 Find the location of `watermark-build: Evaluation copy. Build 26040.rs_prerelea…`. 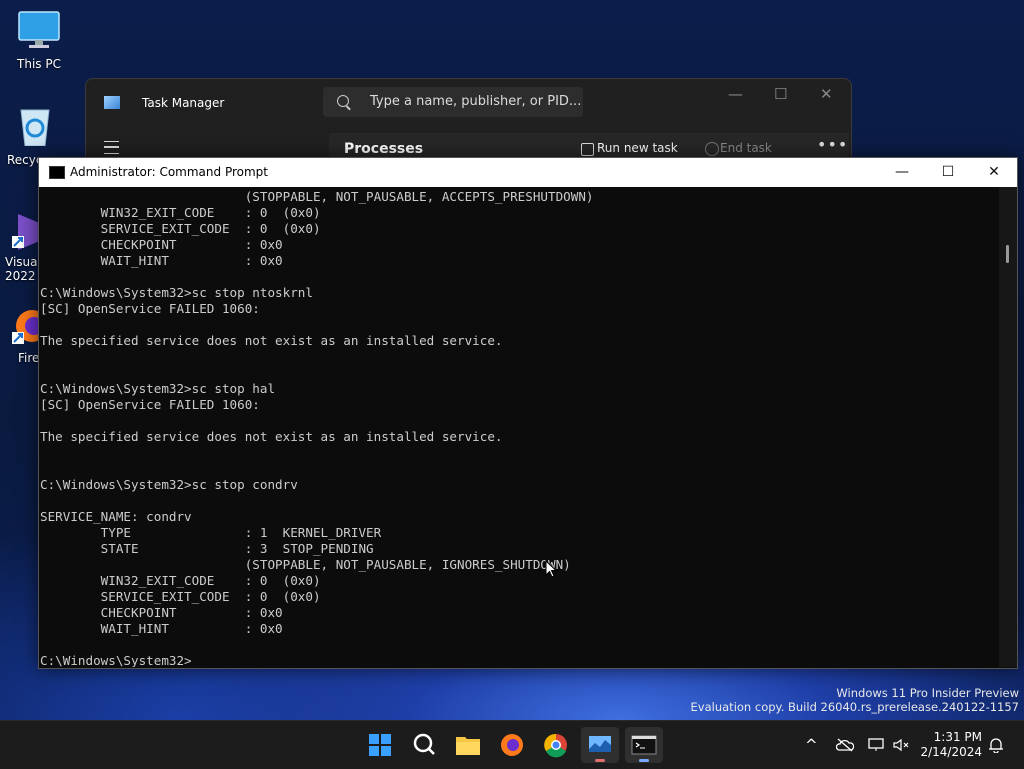

watermark-build: Evaluation copy. Build 26040.rs_prerelea… is located at coordinates (854, 707).